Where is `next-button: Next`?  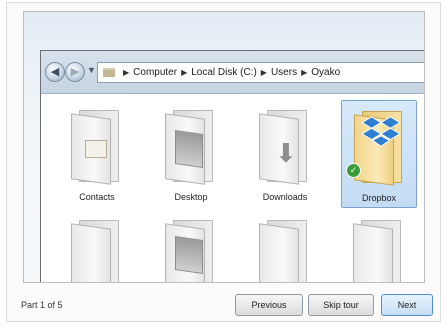
next-button: Next is located at coordinates (407, 305).